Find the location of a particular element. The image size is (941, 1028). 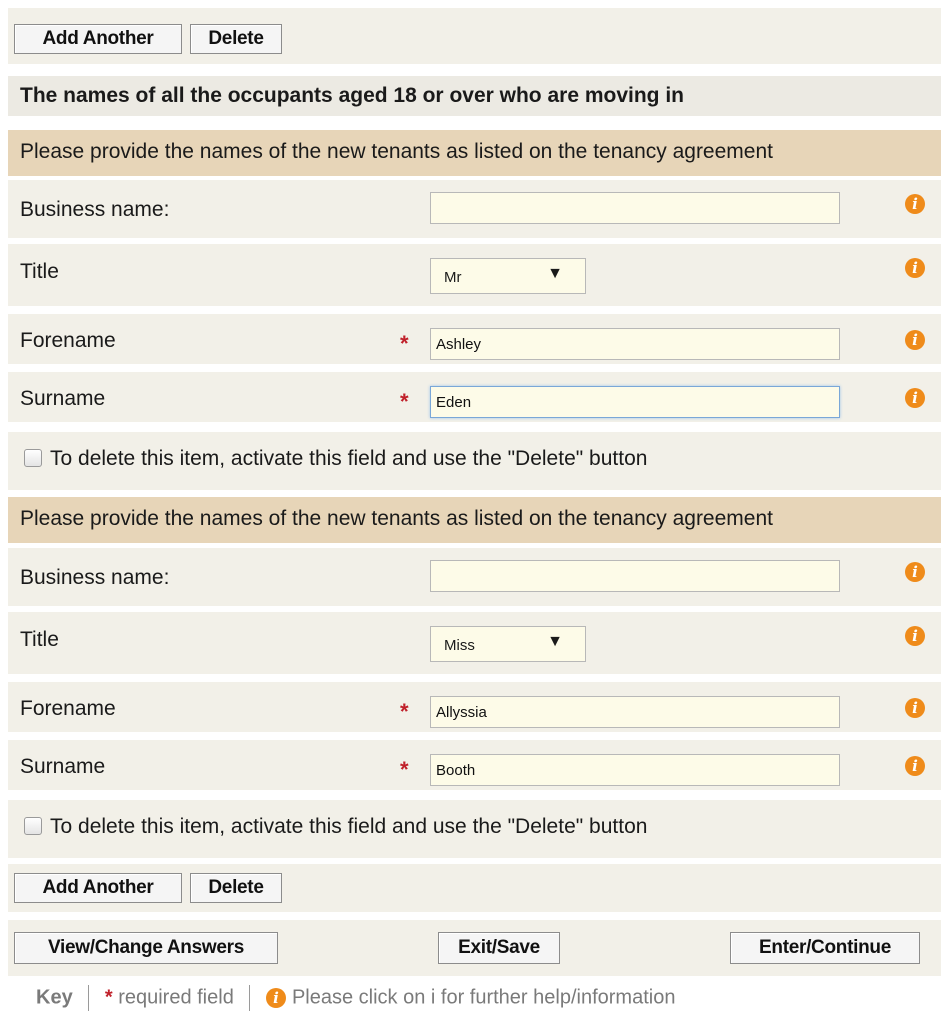

tenant-2-title-row: Title Miss ▼ i is located at coordinates (474, 643).